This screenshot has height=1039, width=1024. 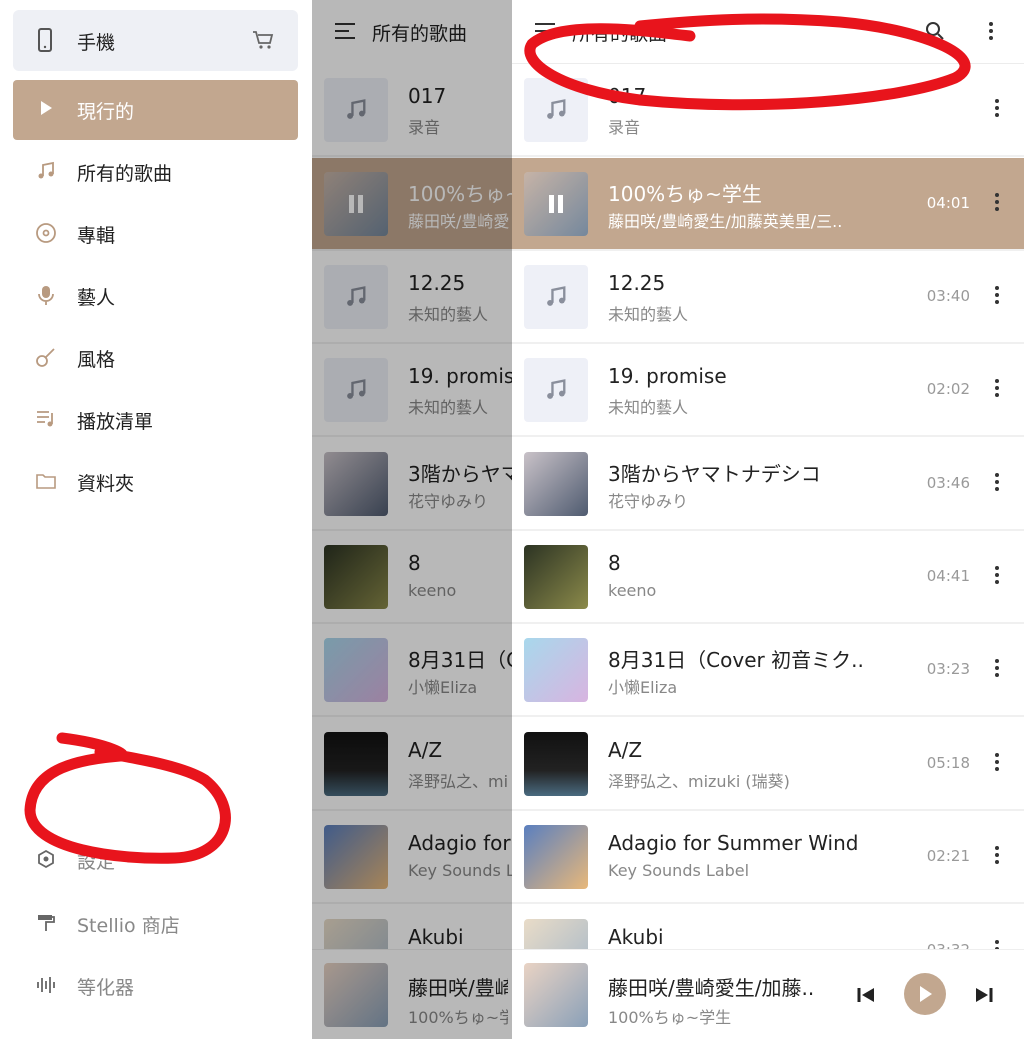 What do you see at coordinates (46, 859) in the screenshot?
I see `settings-icon` at bounding box center [46, 859].